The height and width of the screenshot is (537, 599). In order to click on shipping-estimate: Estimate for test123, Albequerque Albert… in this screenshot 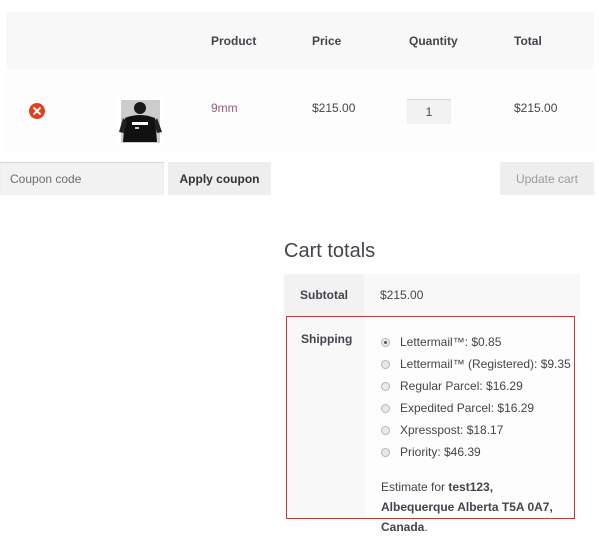, I will do `click(473, 507)`.